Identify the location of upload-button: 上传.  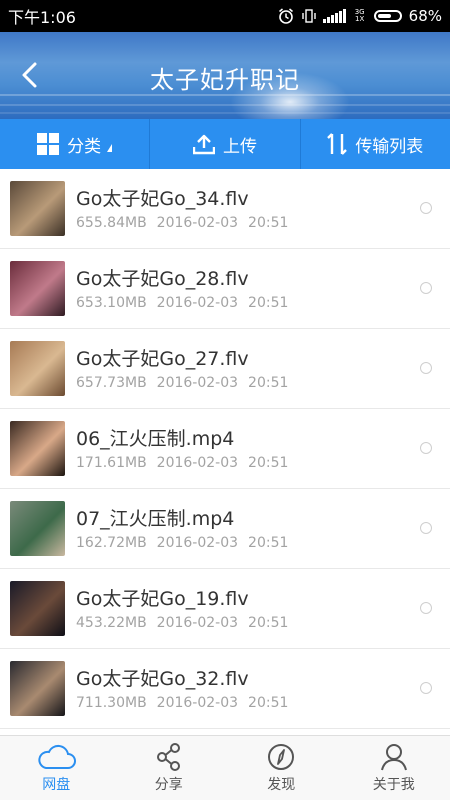
(224, 144).